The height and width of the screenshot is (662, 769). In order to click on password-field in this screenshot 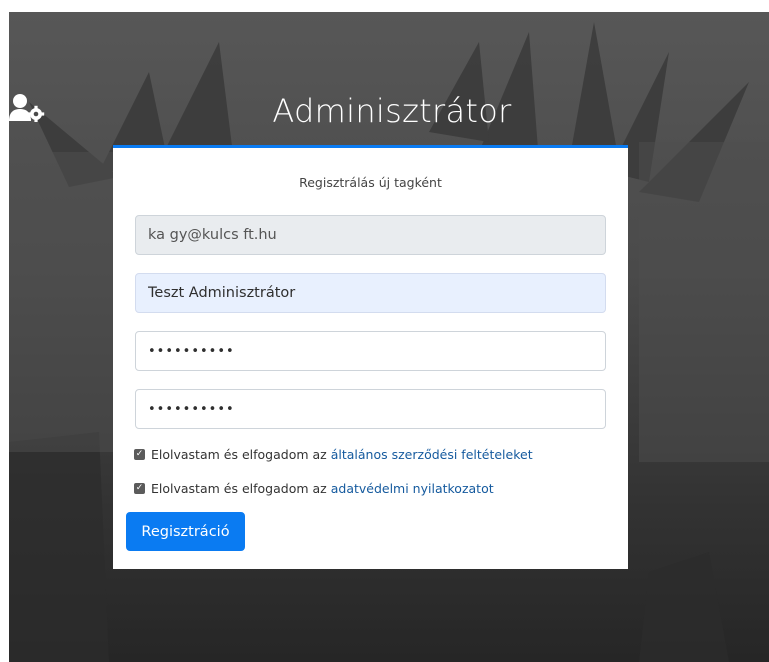, I will do `click(370, 351)`.